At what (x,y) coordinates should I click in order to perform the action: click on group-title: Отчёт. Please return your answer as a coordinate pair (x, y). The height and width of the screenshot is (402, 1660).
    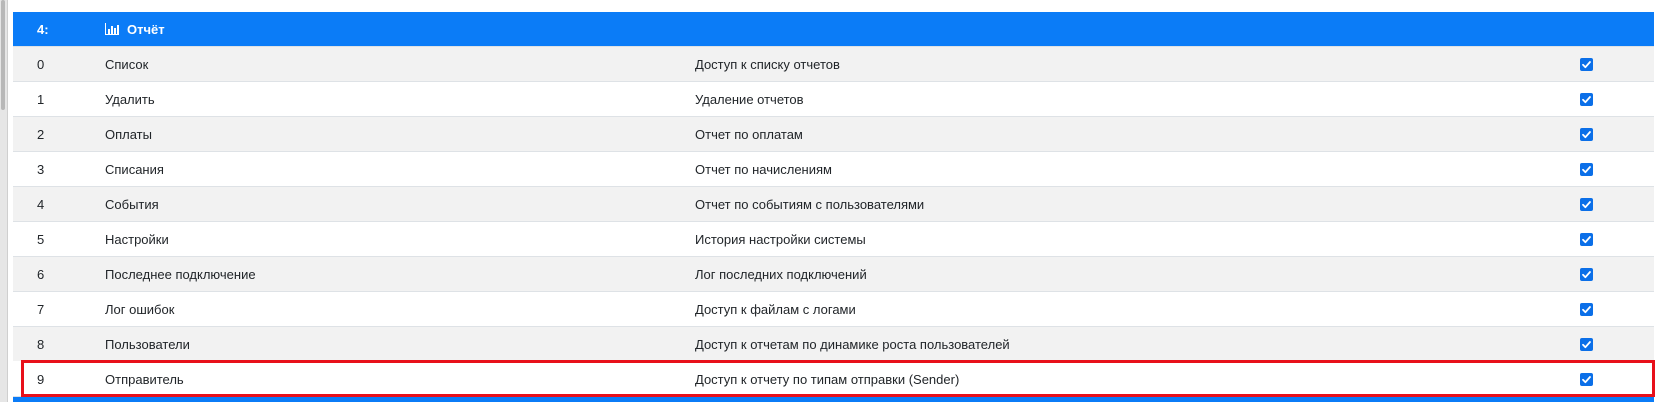
    Looking at the image, I should click on (135, 29).